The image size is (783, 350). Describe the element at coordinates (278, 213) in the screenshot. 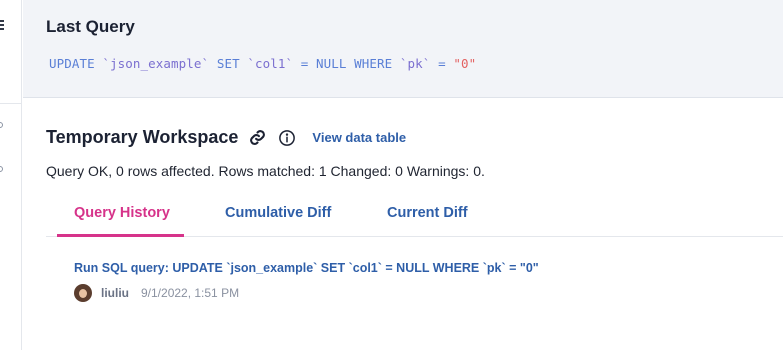

I see `tab-cumulative-diff: Cumulative Diff` at that location.